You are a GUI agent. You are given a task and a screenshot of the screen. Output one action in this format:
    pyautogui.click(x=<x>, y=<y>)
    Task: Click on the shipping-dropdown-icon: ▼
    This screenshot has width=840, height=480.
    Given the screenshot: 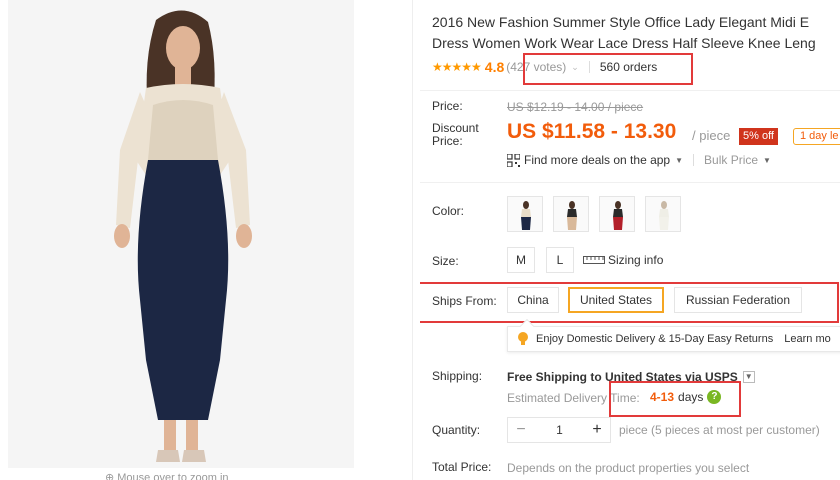 What is the action you would take?
    pyautogui.click(x=748, y=377)
    